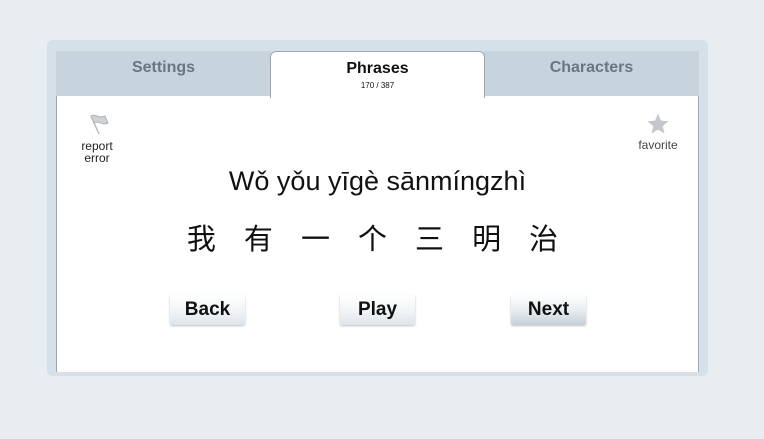  I want to click on tab-phrases-label: Phrases, so click(377, 68).